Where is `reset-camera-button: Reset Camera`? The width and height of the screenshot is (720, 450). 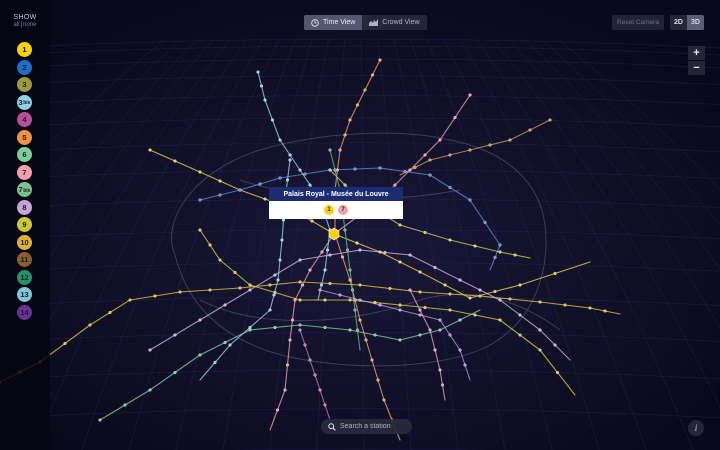 reset-camera-button: Reset Camera is located at coordinates (638, 22).